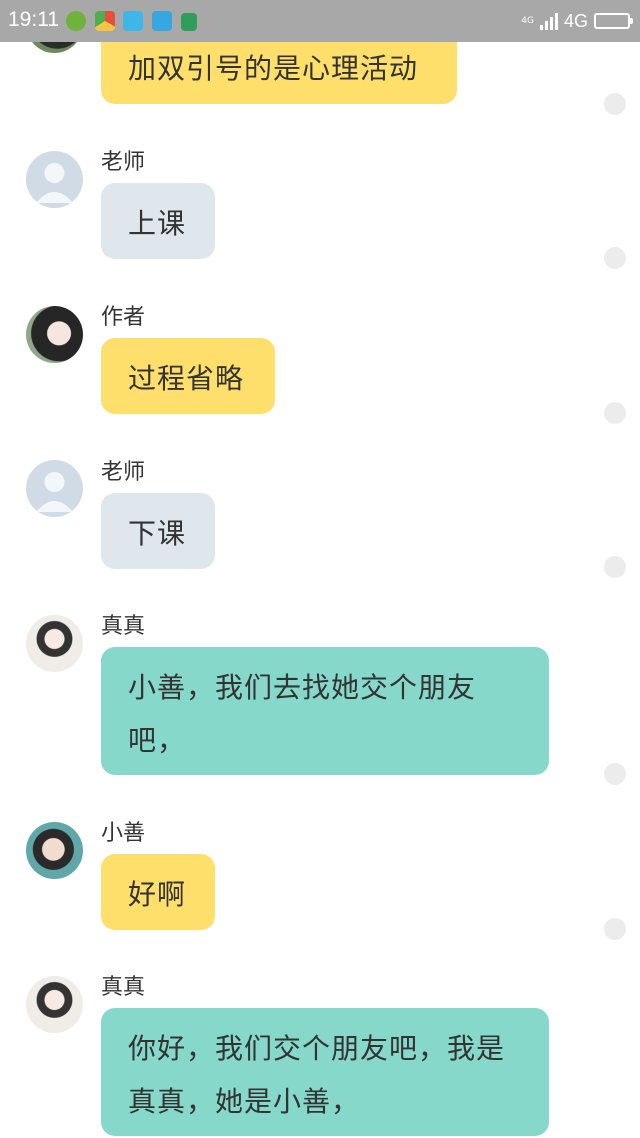 This screenshot has height=1138, width=640. What do you see at coordinates (158, 531) in the screenshot?
I see `message-bubble: 下课` at bounding box center [158, 531].